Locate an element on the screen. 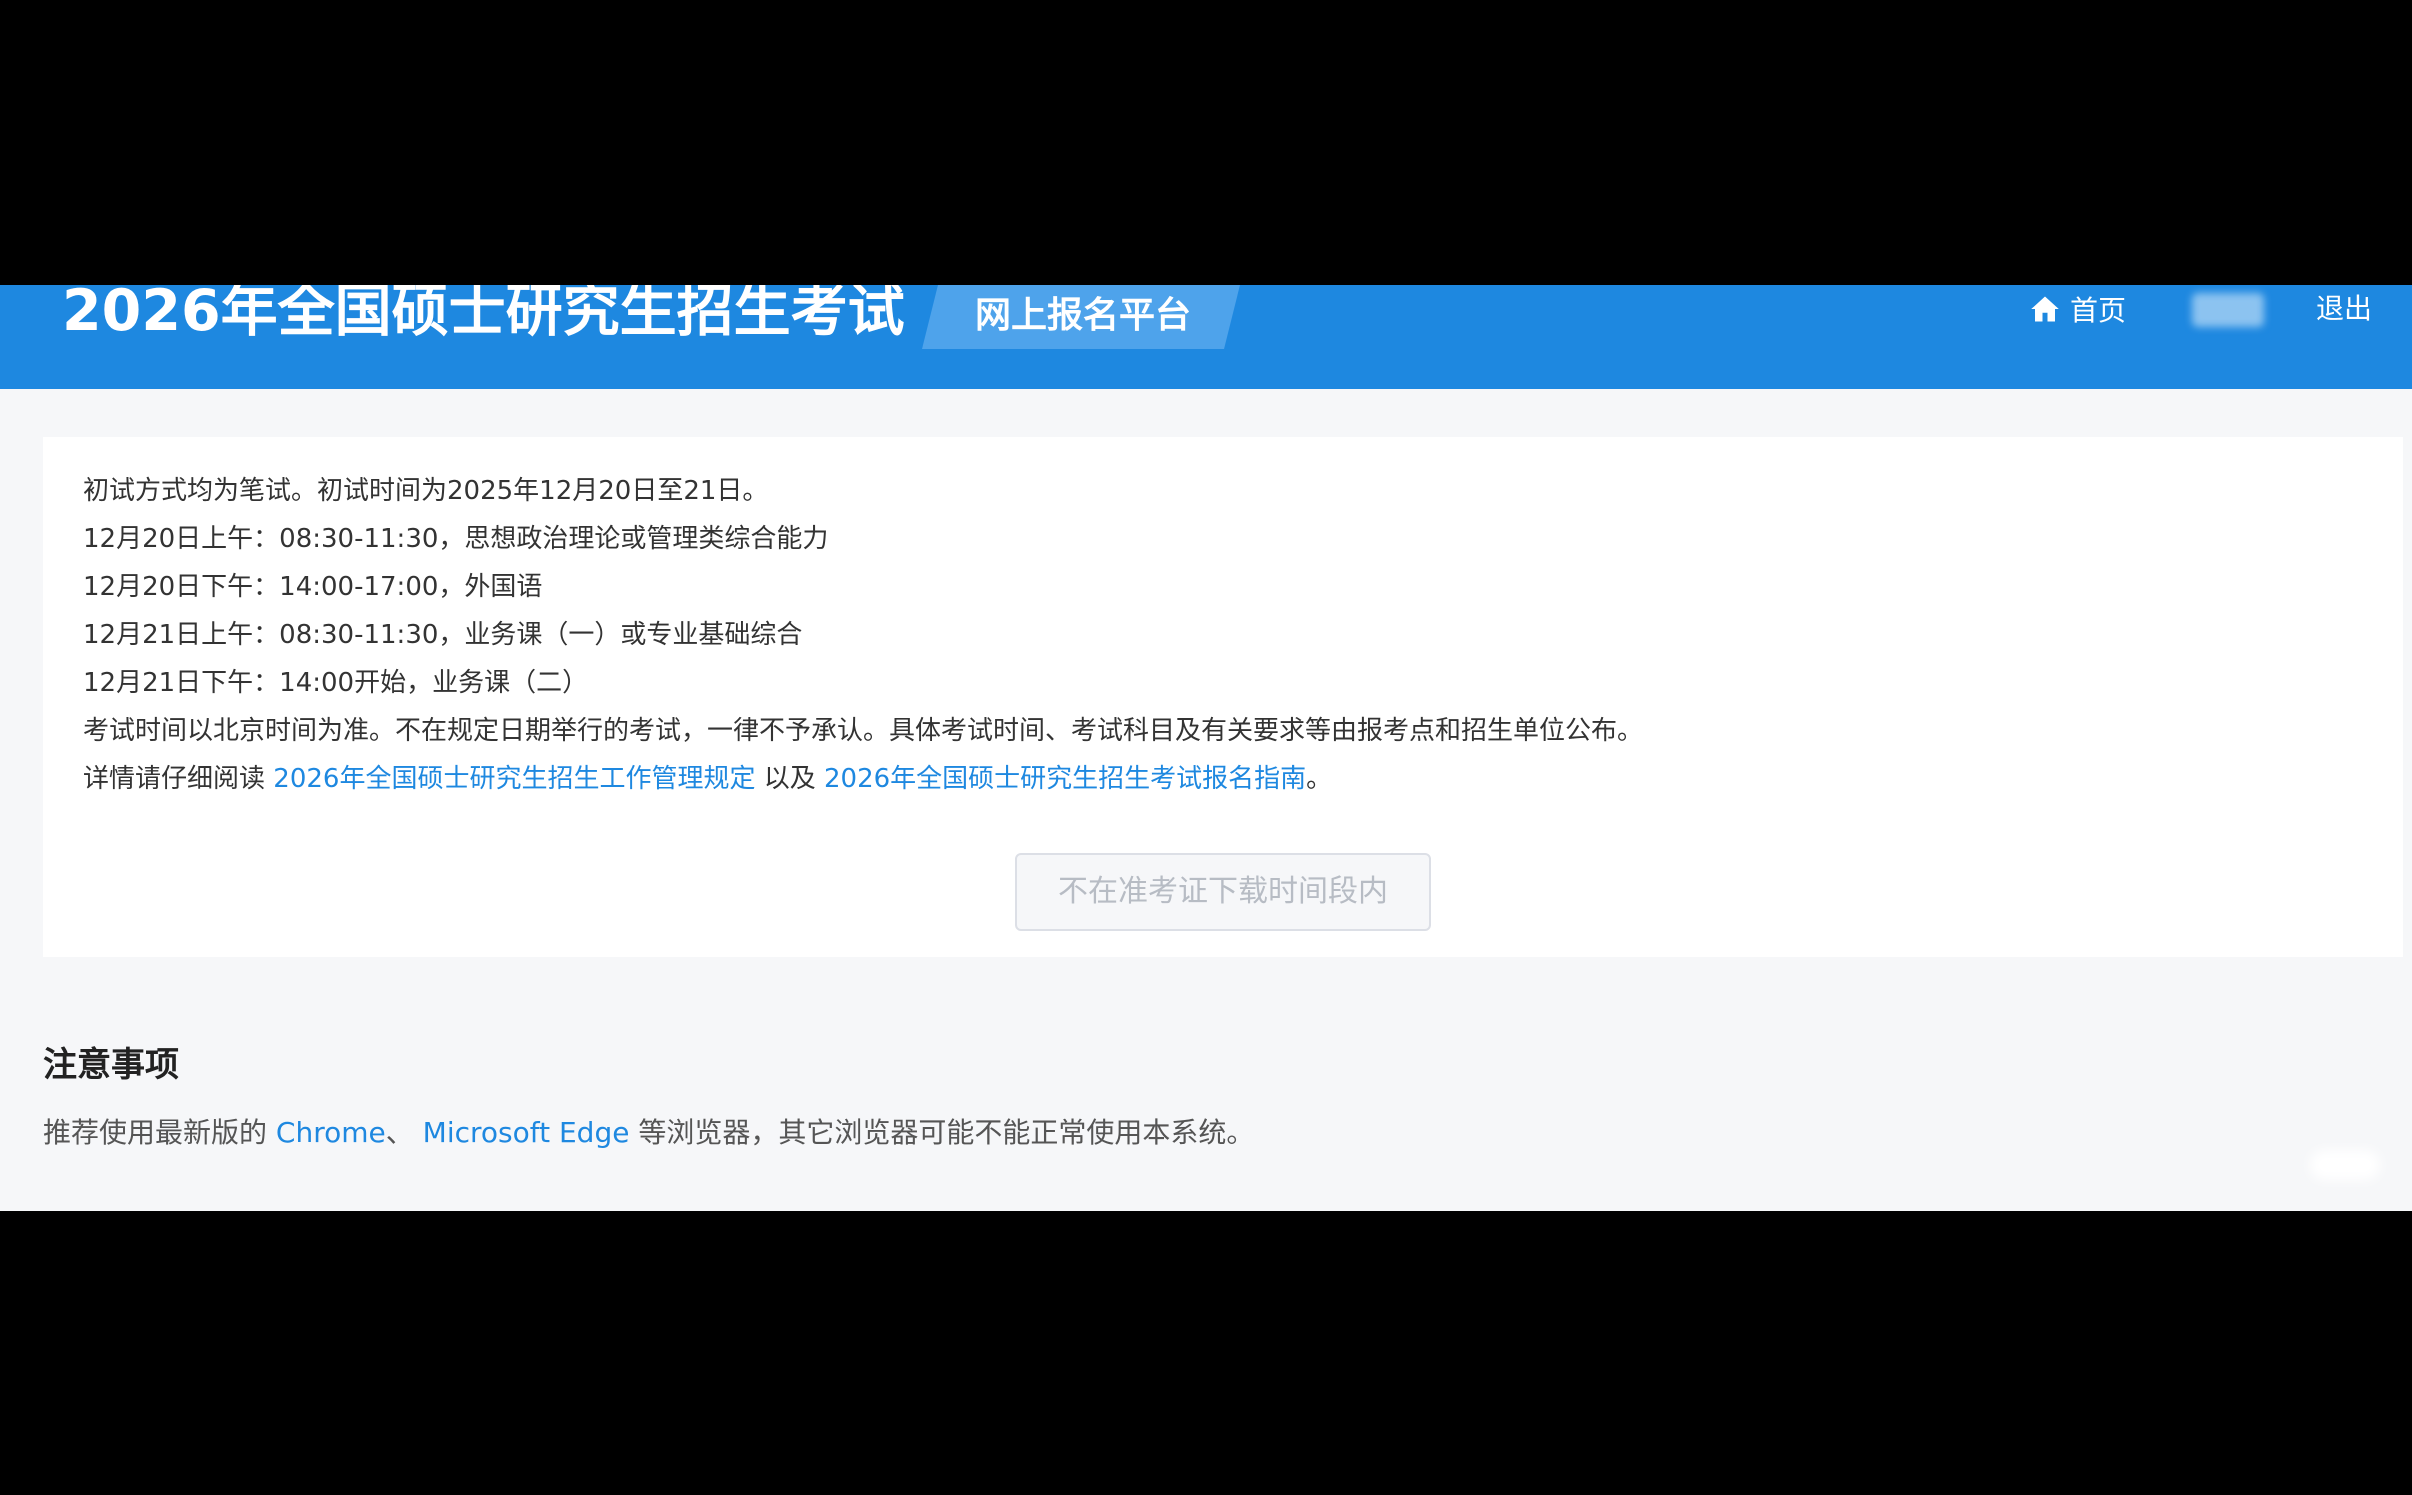  exam-info-line: 初试方式均为笔试。初试时间为2025年12月20日至21日。 is located at coordinates (426, 491).